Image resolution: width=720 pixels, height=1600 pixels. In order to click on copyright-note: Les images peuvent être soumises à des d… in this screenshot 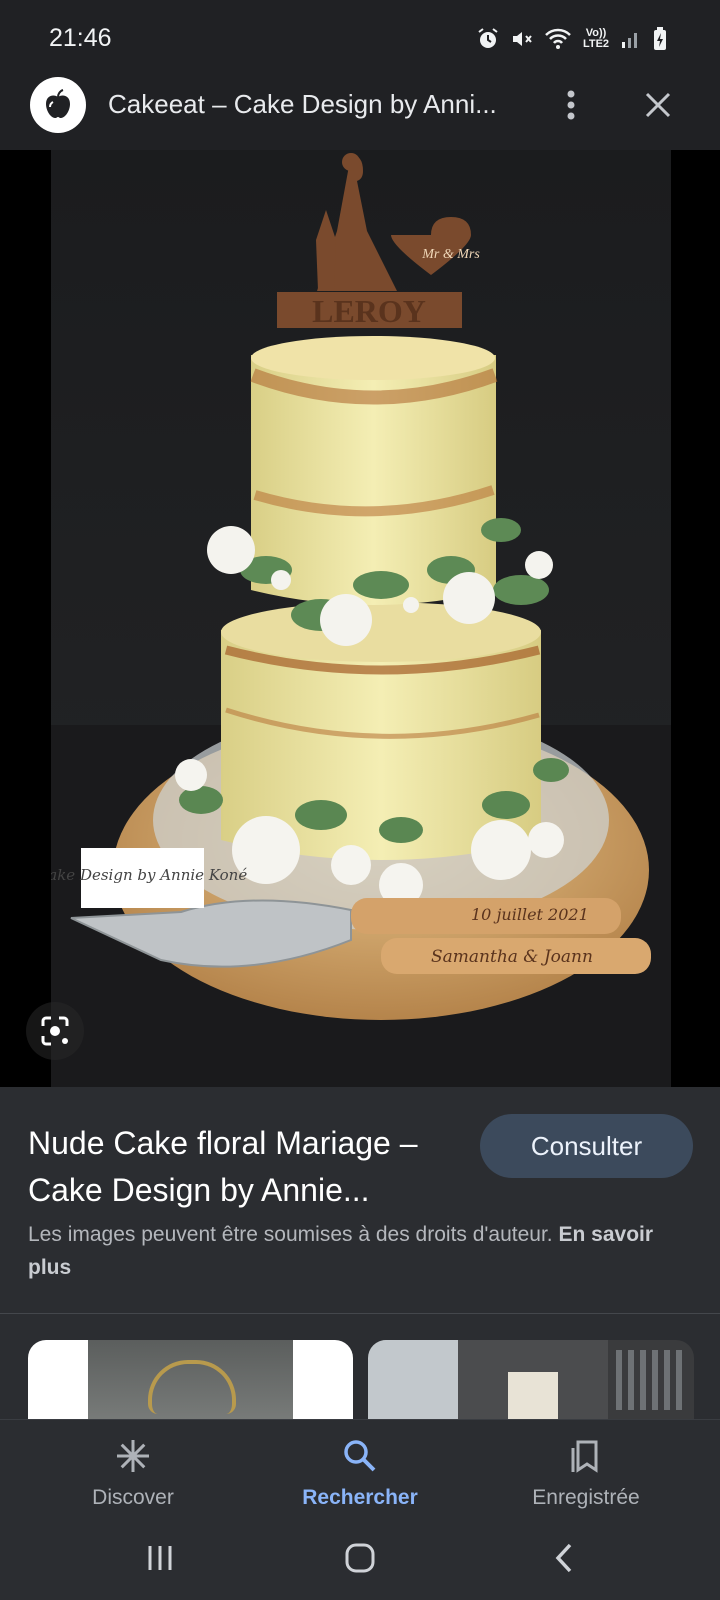, I will do `click(343, 1251)`.